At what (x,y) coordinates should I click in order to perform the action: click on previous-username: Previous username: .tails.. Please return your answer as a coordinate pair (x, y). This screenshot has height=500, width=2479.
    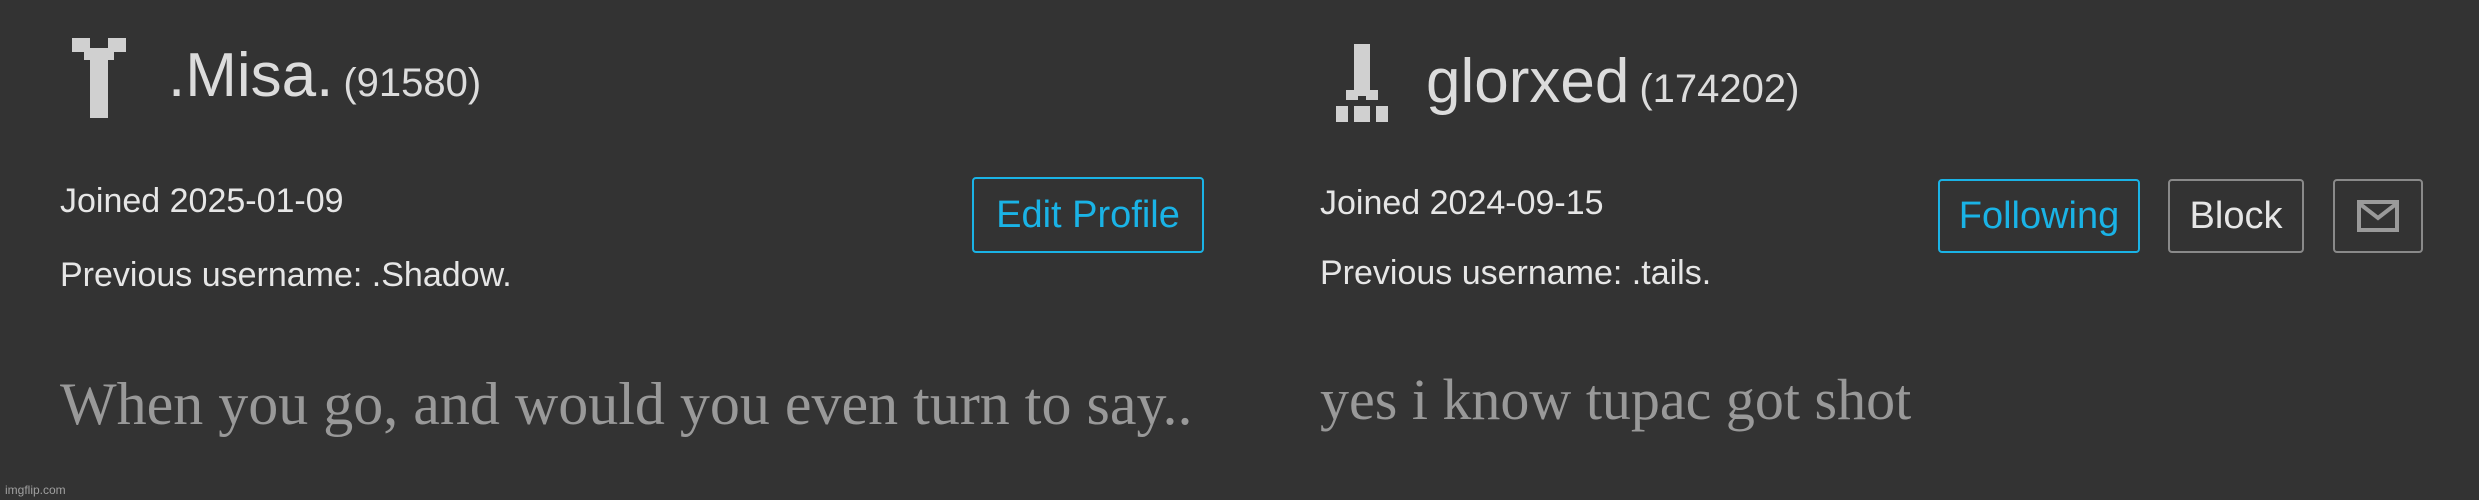
    Looking at the image, I should click on (1516, 273).